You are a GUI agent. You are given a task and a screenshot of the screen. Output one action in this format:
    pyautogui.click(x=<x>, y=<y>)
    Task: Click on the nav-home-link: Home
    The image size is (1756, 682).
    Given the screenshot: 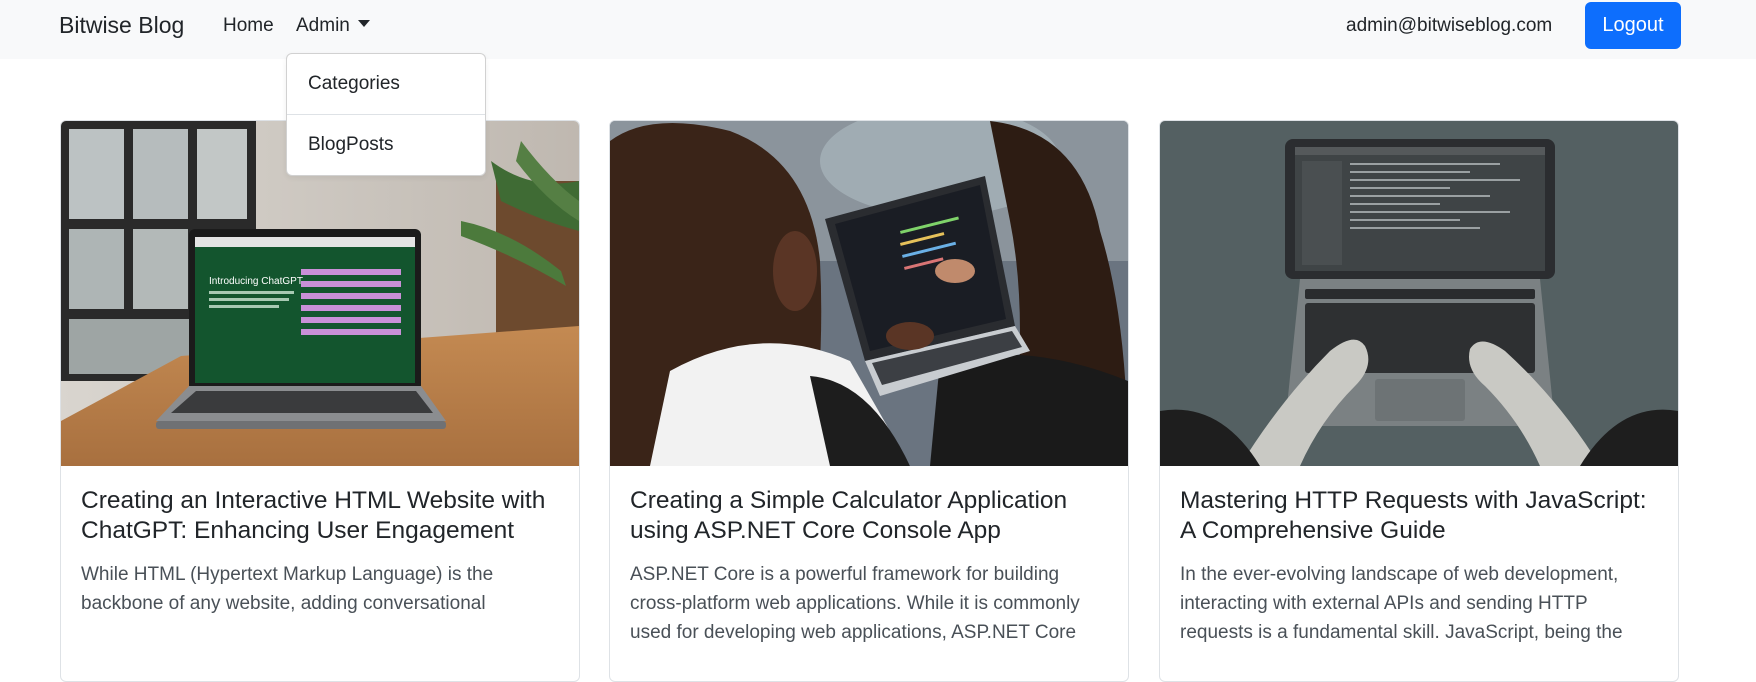 What is the action you would take?
    pyautogui.click(x=248, y=26)
    